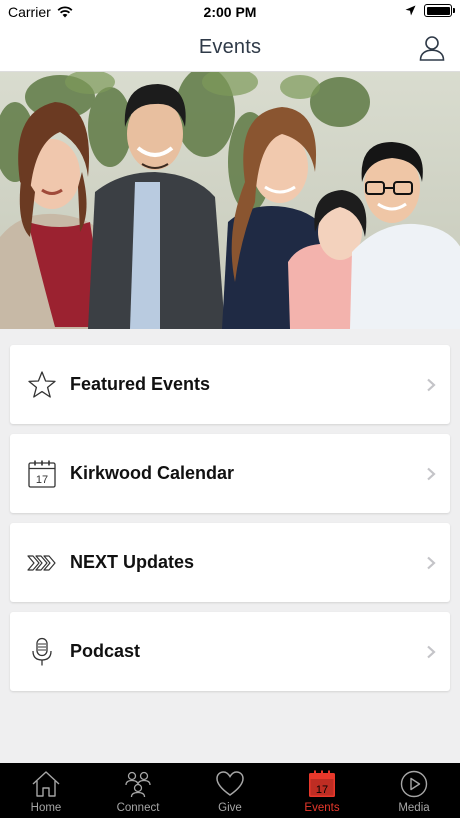  I want to click on menu-item-next-updates: NEXT Updates, so click(230, 562).